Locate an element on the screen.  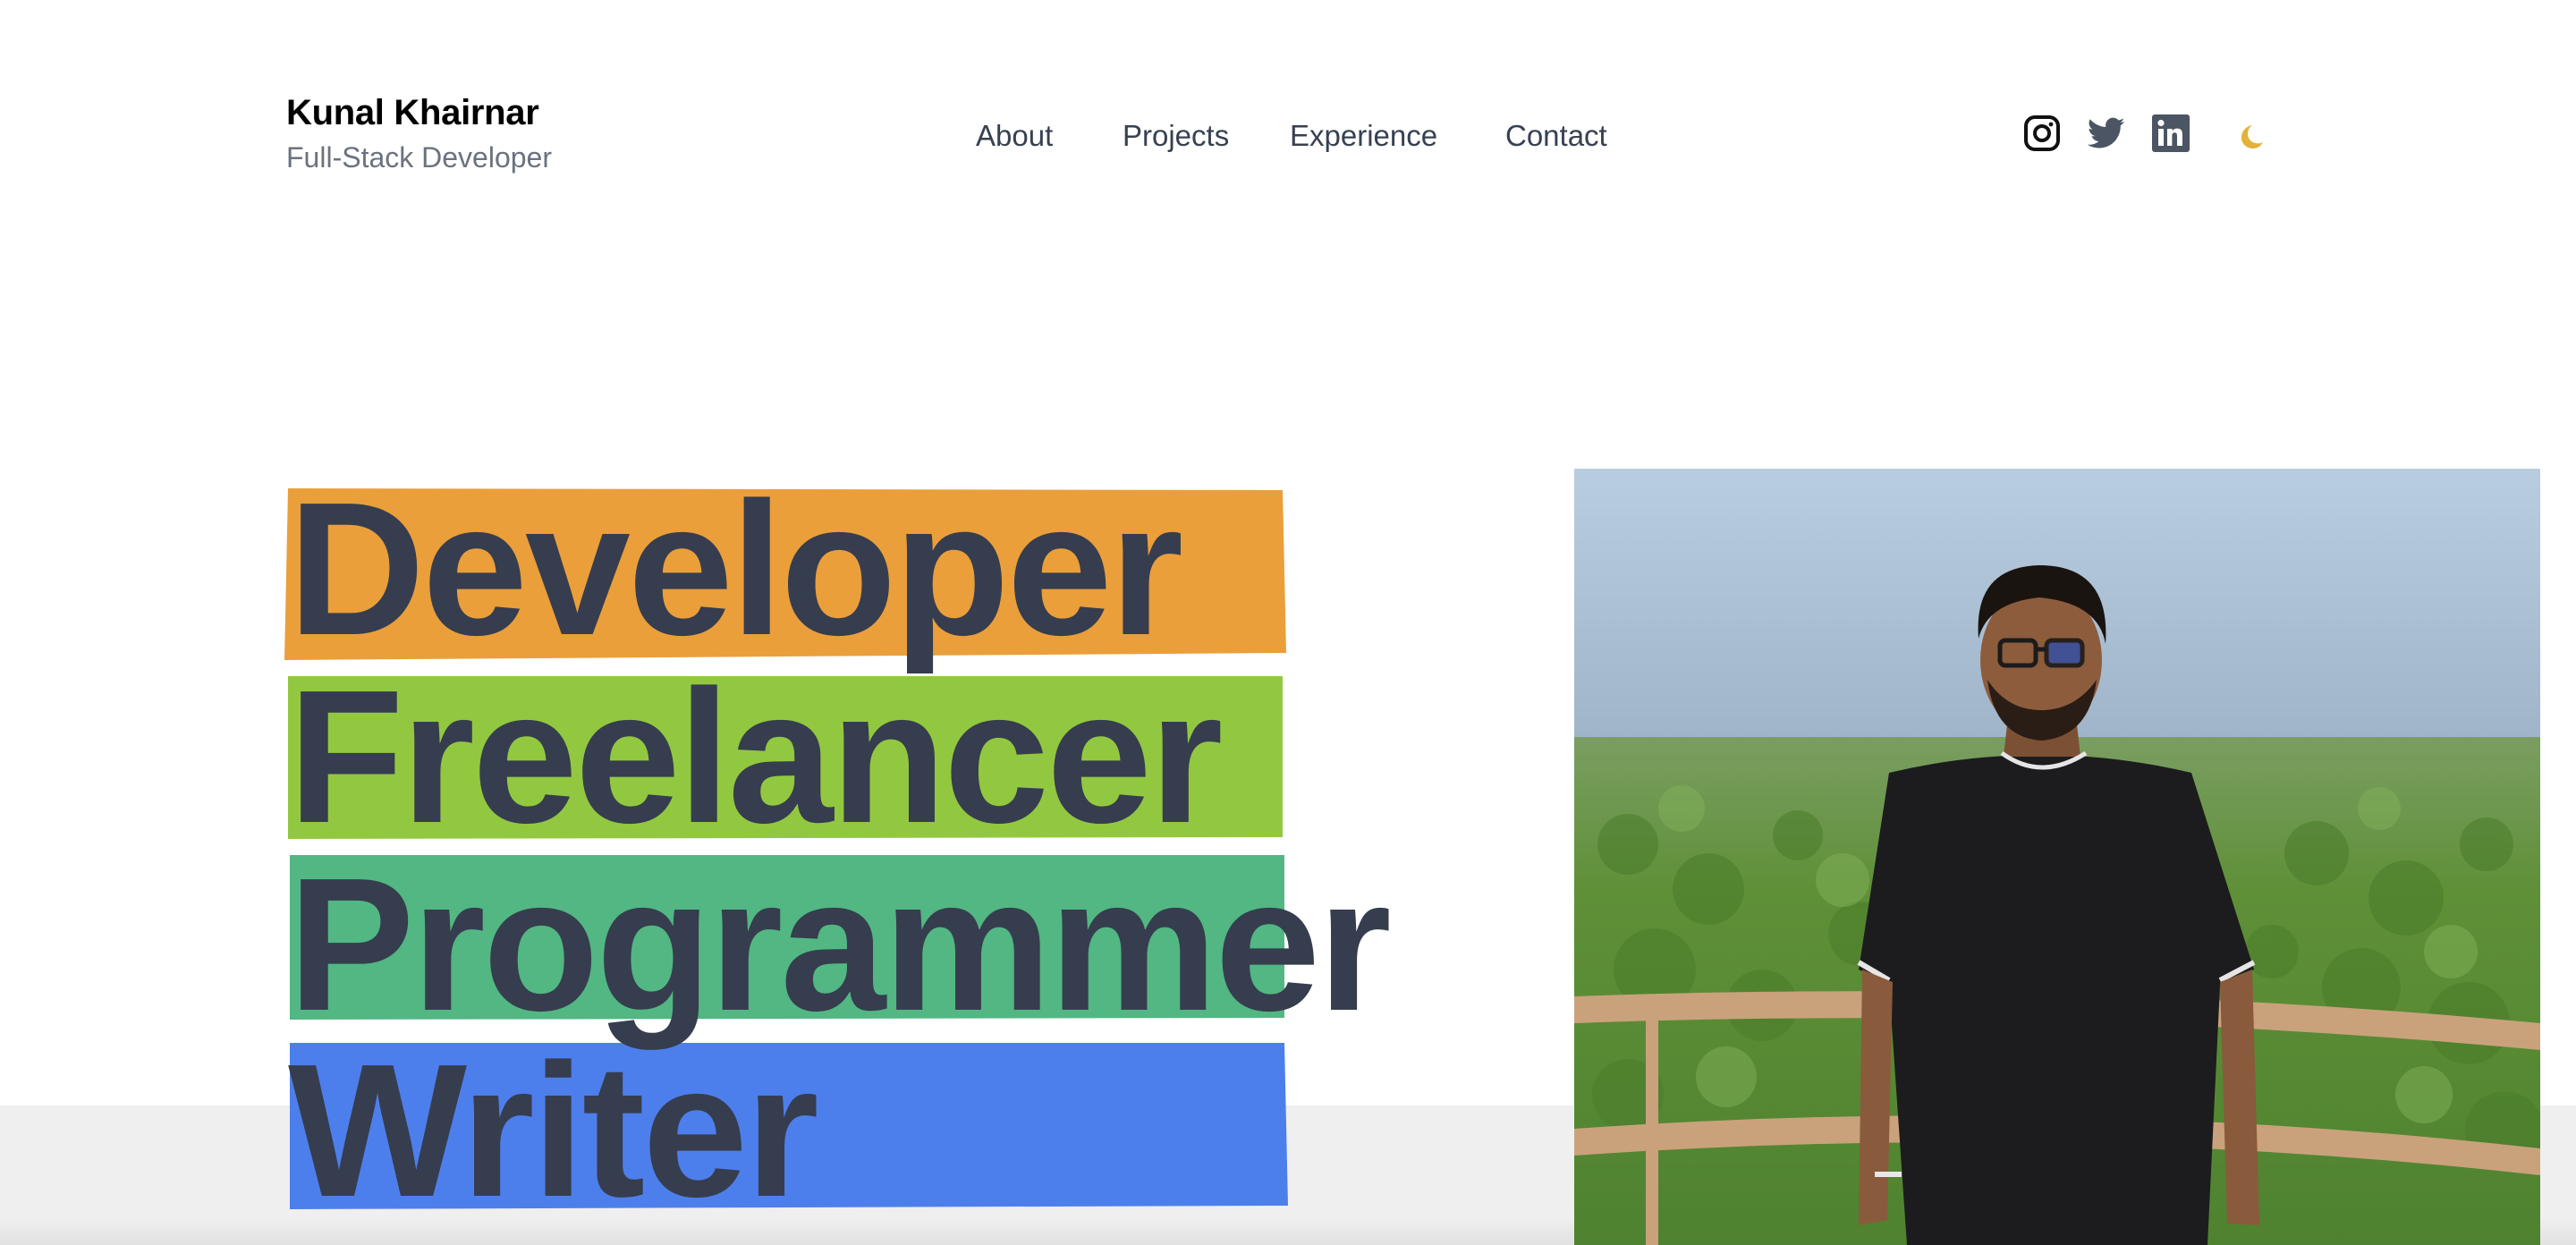
hero-word-developer: Developer is located at coordinates (735, 568).